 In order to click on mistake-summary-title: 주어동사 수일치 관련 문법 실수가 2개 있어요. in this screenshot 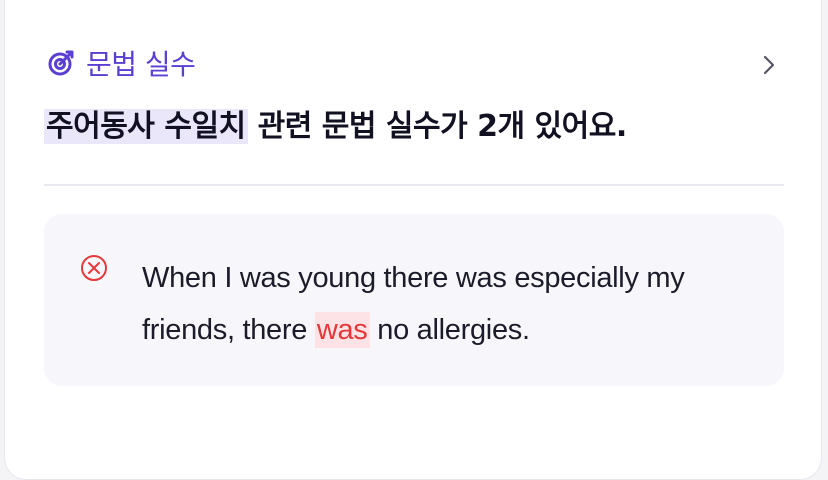, I will do `click(335, 127)`.